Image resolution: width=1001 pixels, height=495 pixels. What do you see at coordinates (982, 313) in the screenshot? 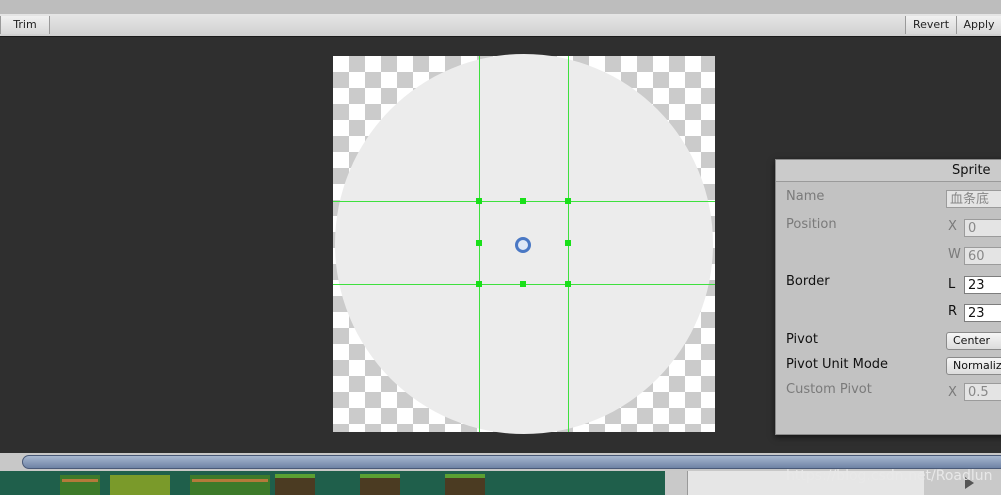
I see `border-r-field: 23` at bounding box center [982, 313].